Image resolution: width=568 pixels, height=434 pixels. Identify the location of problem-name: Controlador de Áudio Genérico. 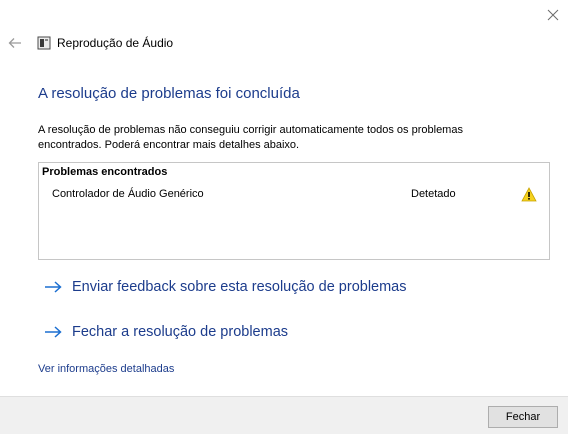
(128, 194).